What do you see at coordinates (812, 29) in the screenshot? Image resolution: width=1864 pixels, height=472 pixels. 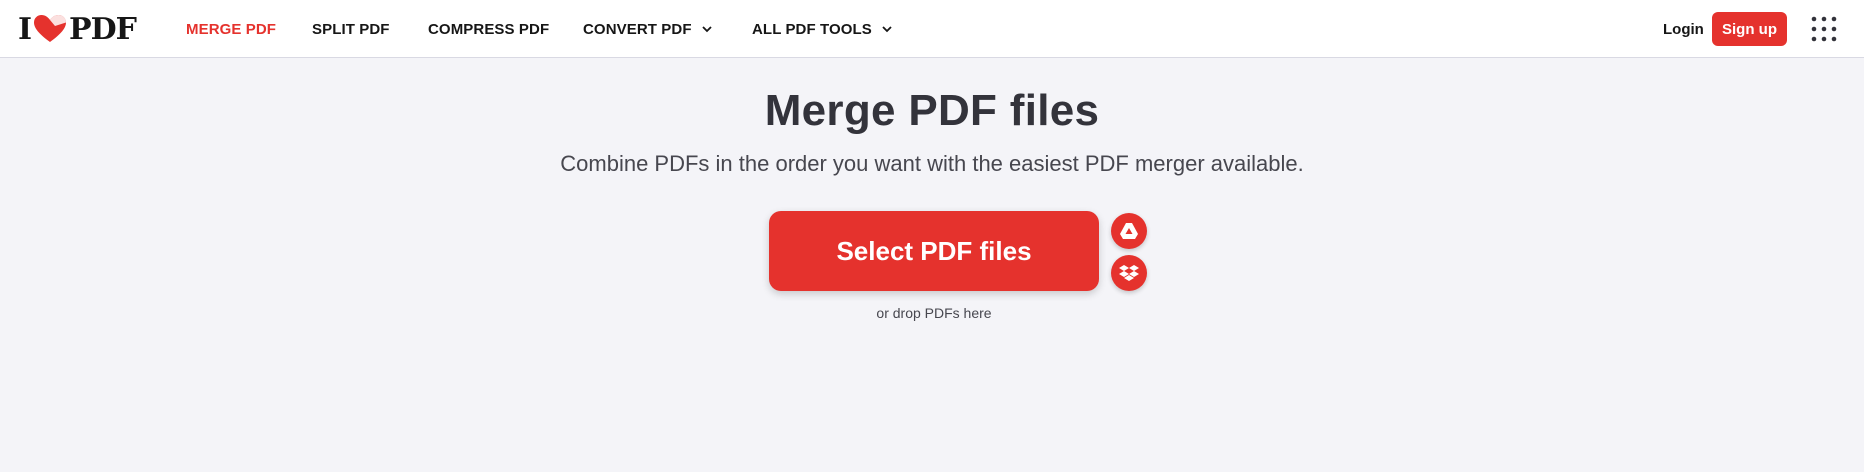 I see `nav-label: ALL PDF TOOLS` at bounding box center [812, 29].